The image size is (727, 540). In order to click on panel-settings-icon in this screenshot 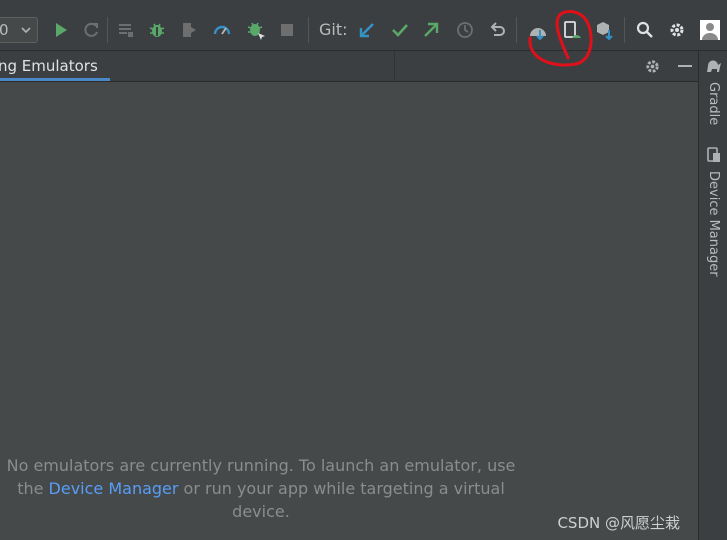, I will do `click(652, 66)`.